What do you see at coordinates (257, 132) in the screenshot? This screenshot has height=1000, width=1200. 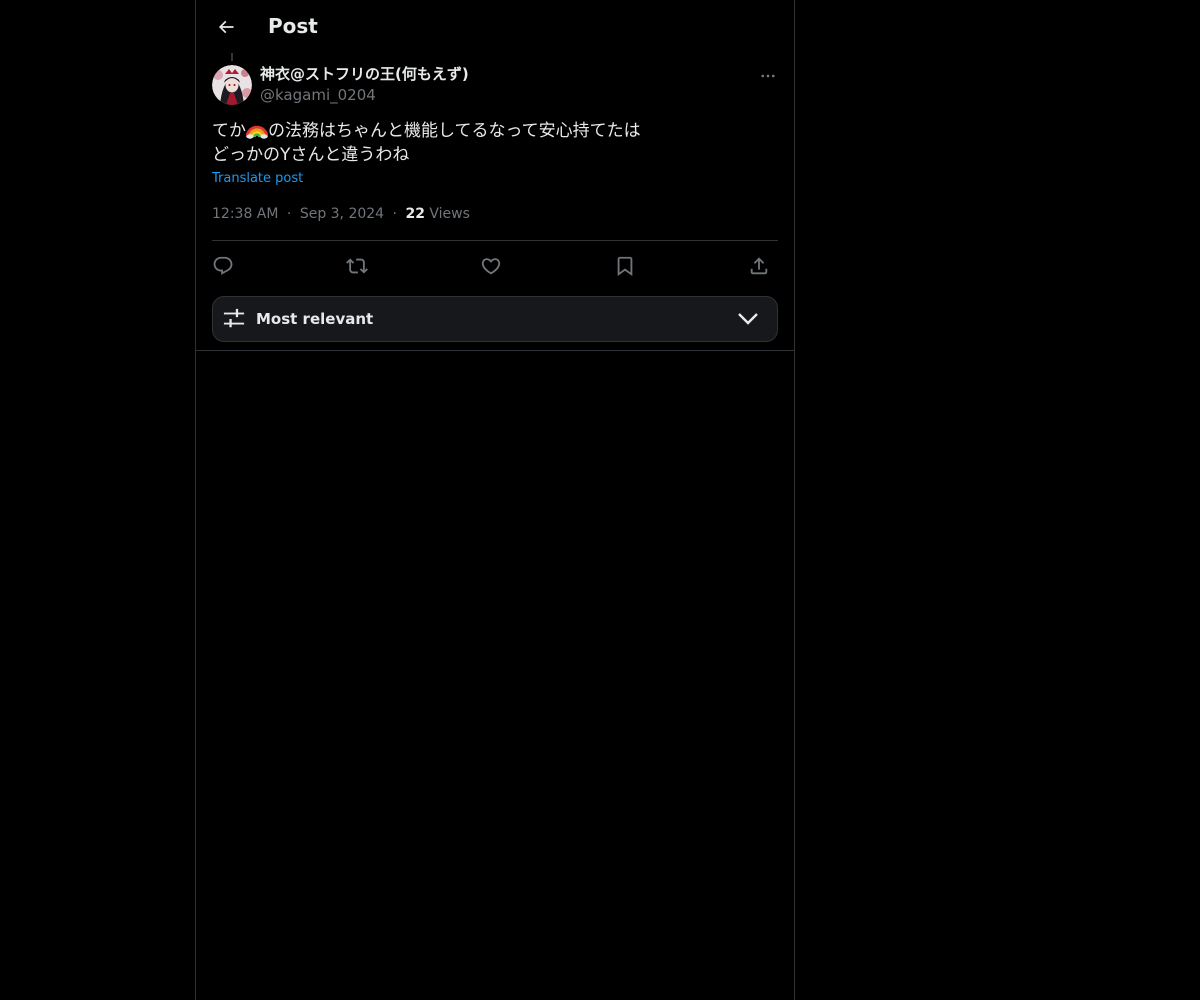 I see `rainbow-emoji-icon` at bounding box center [257, 132].